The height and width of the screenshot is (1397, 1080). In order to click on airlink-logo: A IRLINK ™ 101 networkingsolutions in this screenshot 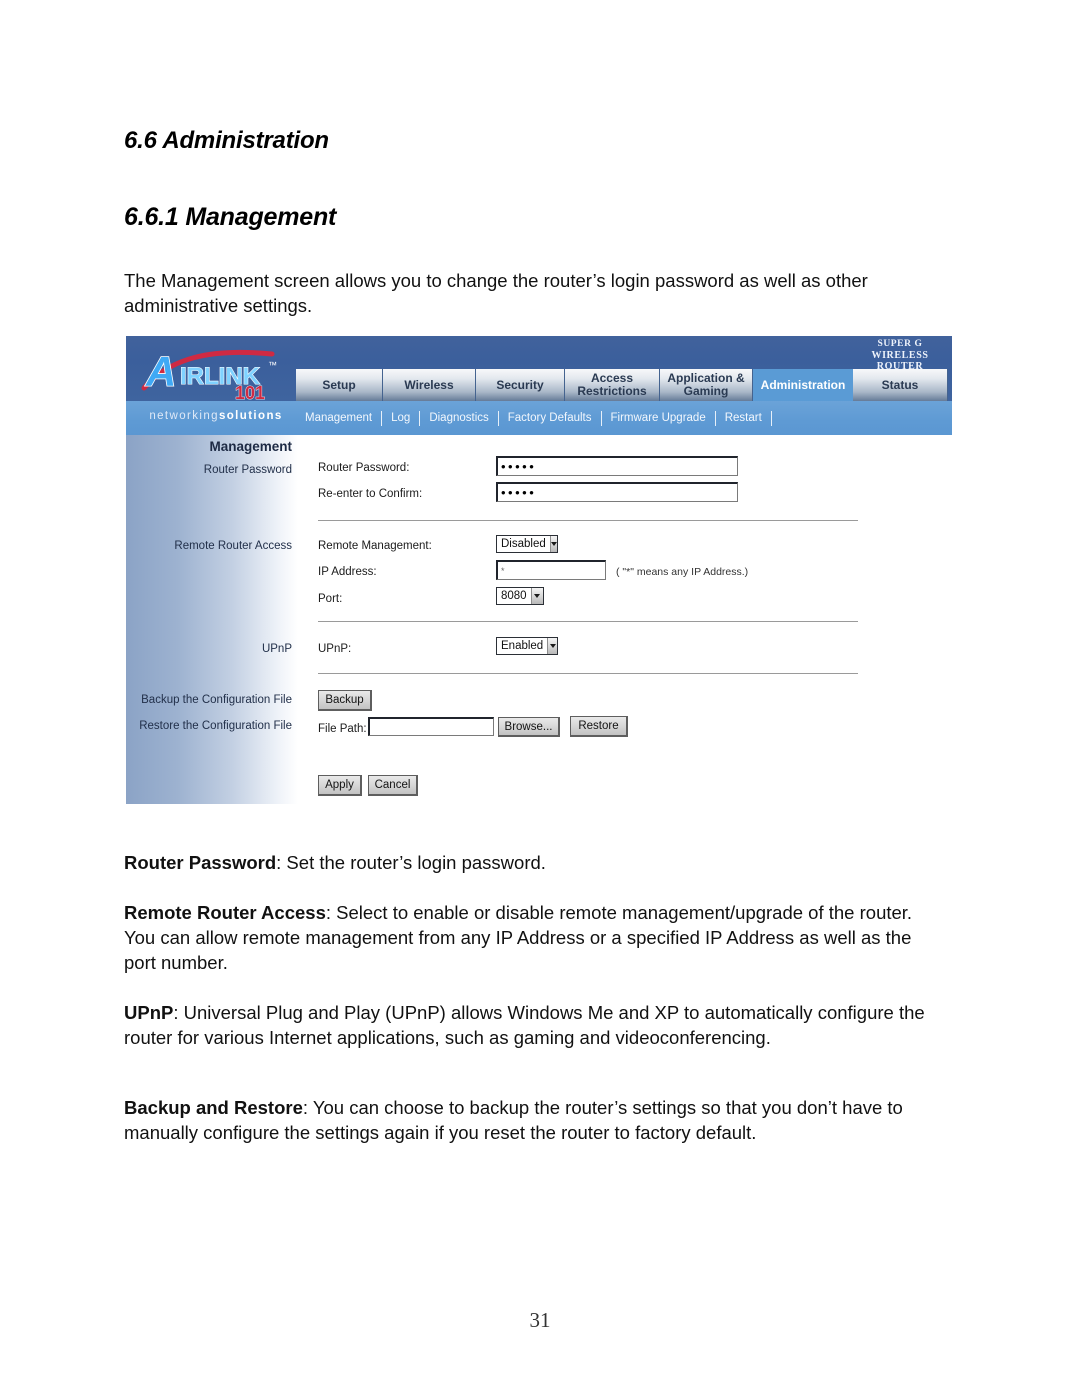, I will do `click(211, 385)`.